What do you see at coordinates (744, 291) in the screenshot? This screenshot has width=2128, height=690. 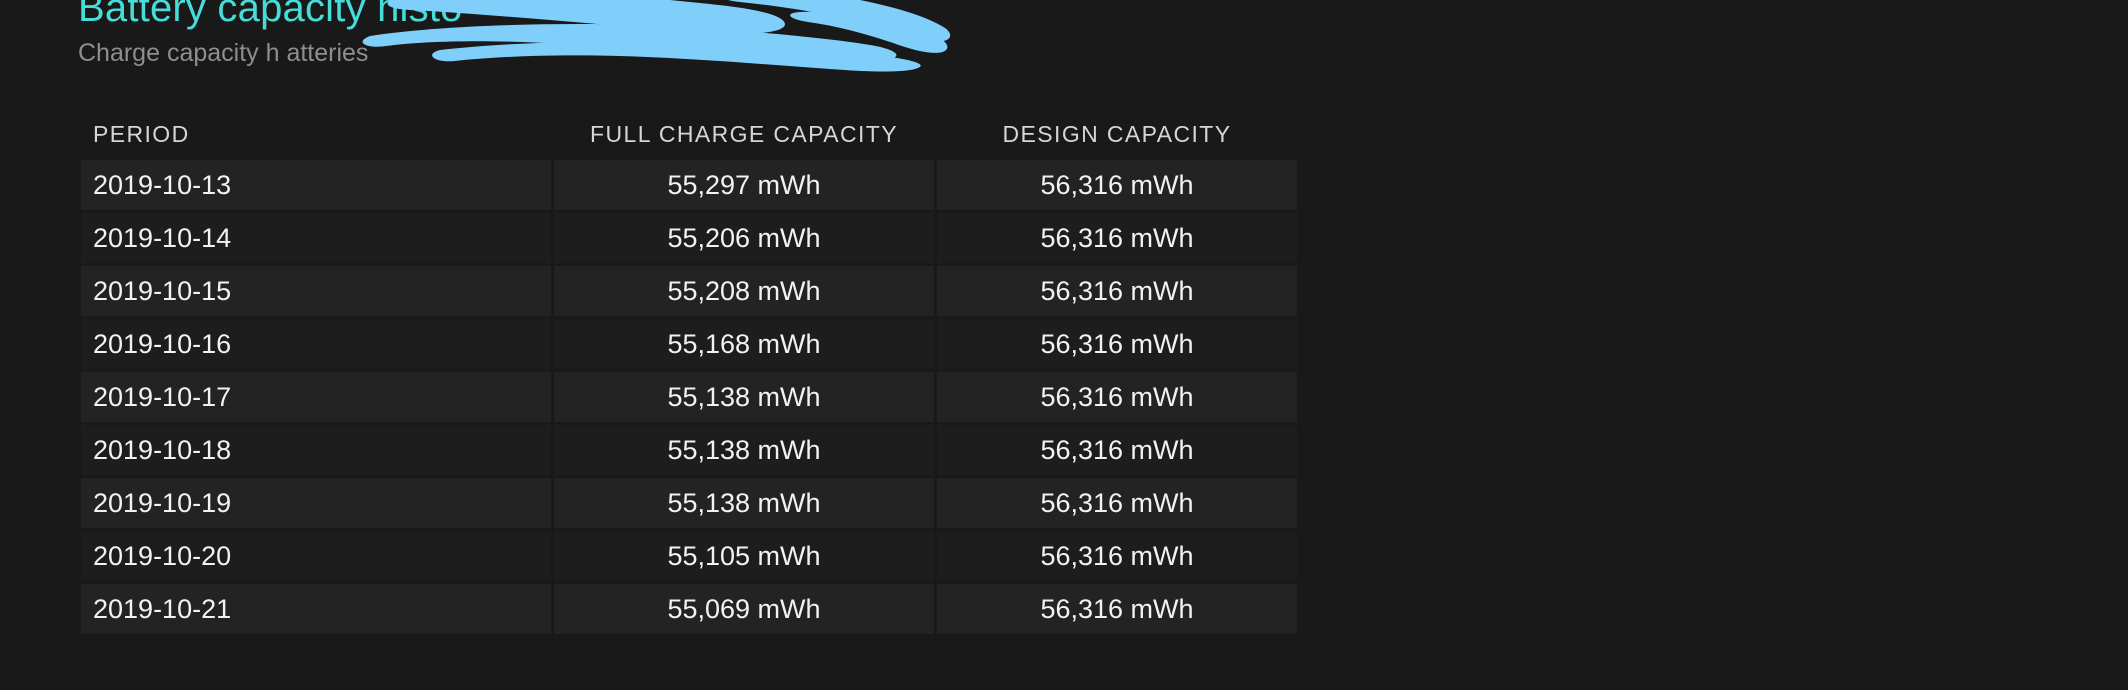 I see `cell-full_charge_capacity: 55,208 mWh` at bounding box center [744, 291].